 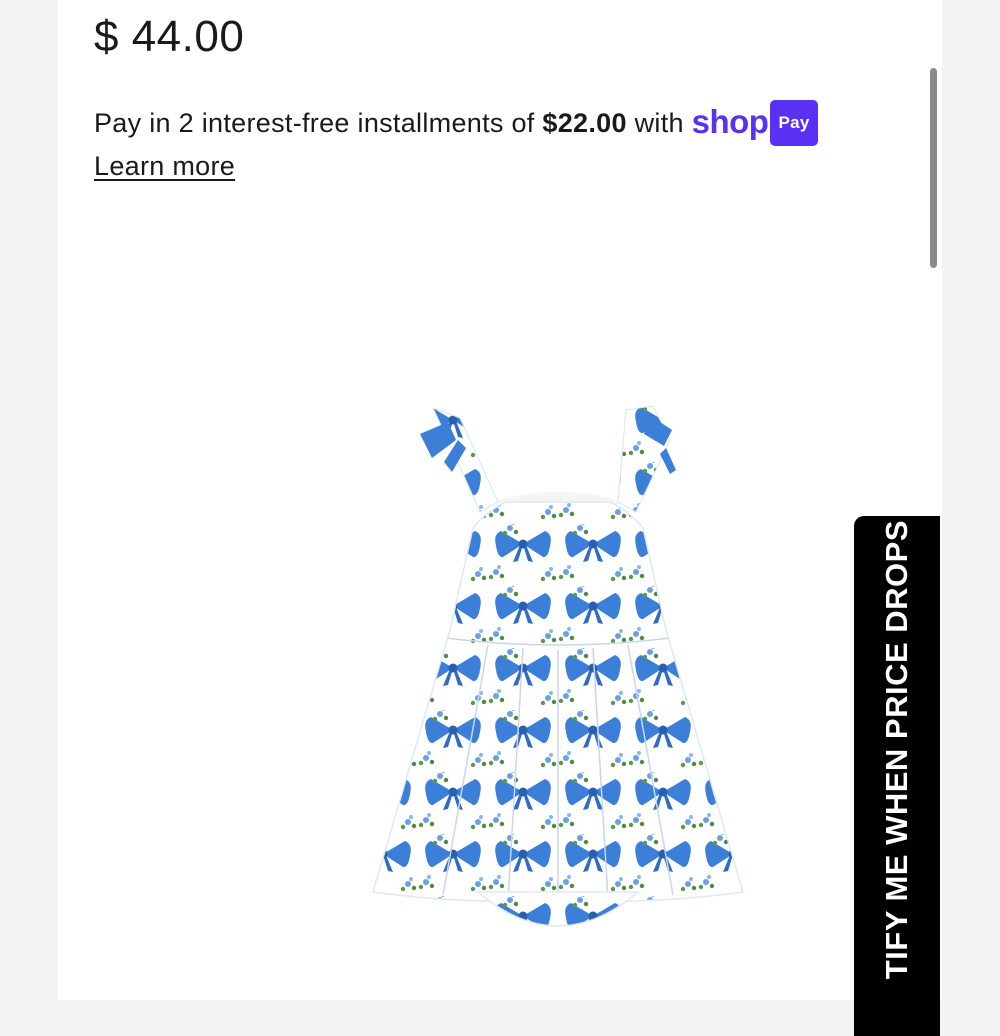 What do you see at coordinates (169, 36) in the screenshot?
I see `product-price: $ 44.00` at bounding box center [169, 36].